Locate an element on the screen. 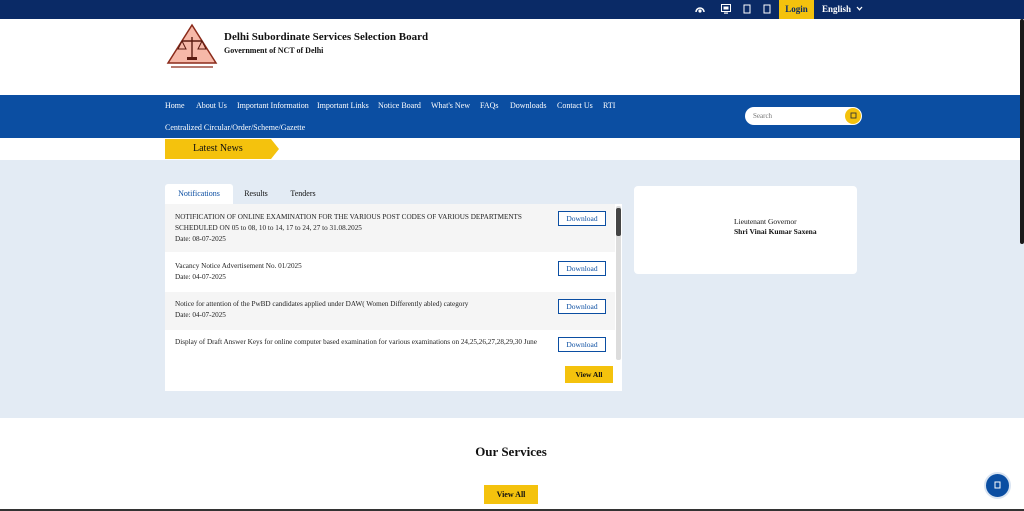  nav-item-whats-new: What's New is located at coordinates (450, 106).